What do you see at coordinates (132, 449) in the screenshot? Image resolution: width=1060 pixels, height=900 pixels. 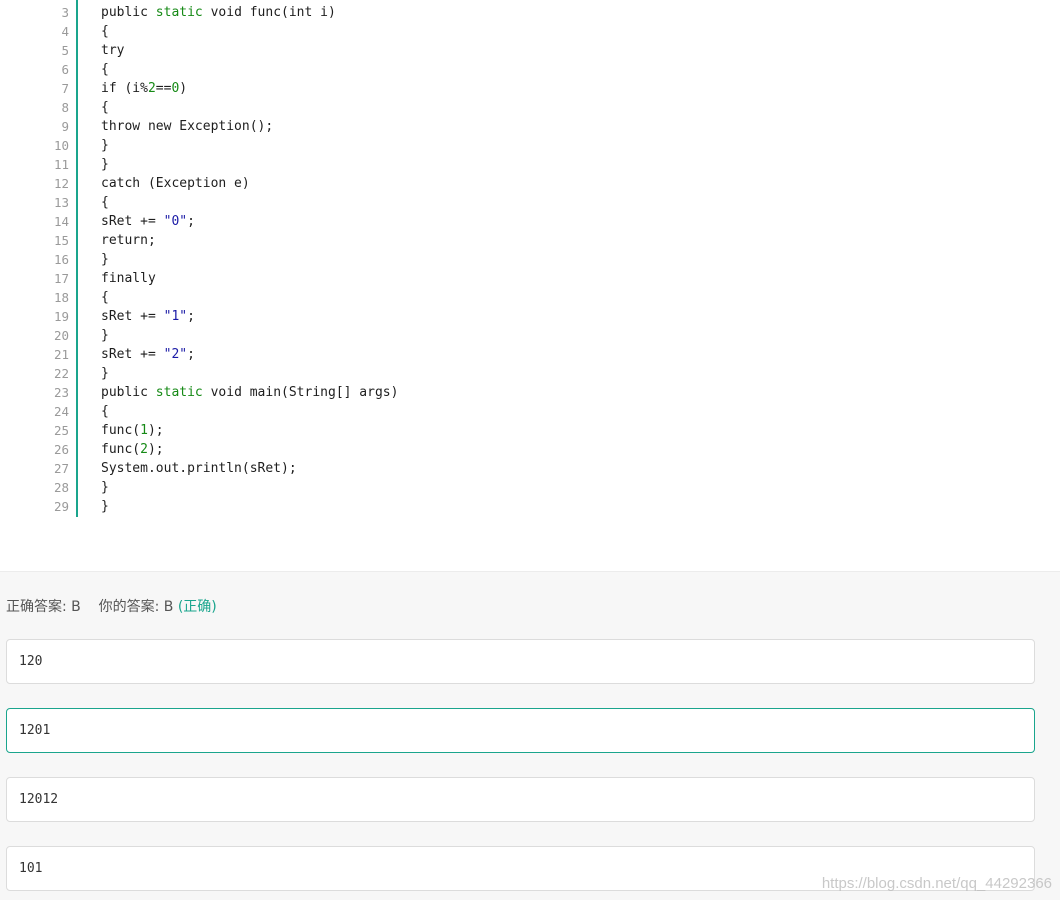 I see `line-code: func(2);` at bounding box center [132, 449].